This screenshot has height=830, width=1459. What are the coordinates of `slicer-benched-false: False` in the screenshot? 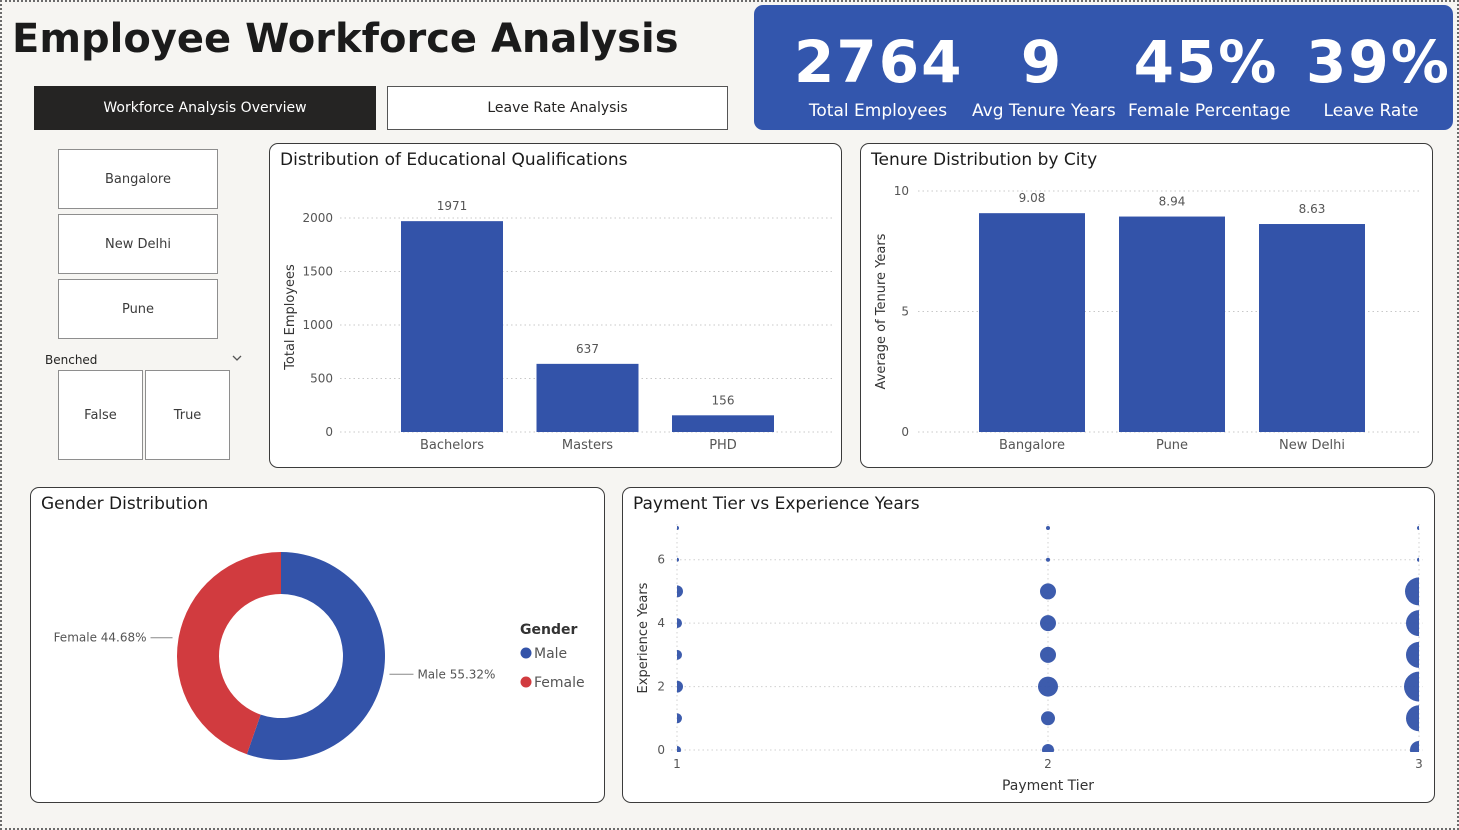 It's located at (100, 415).